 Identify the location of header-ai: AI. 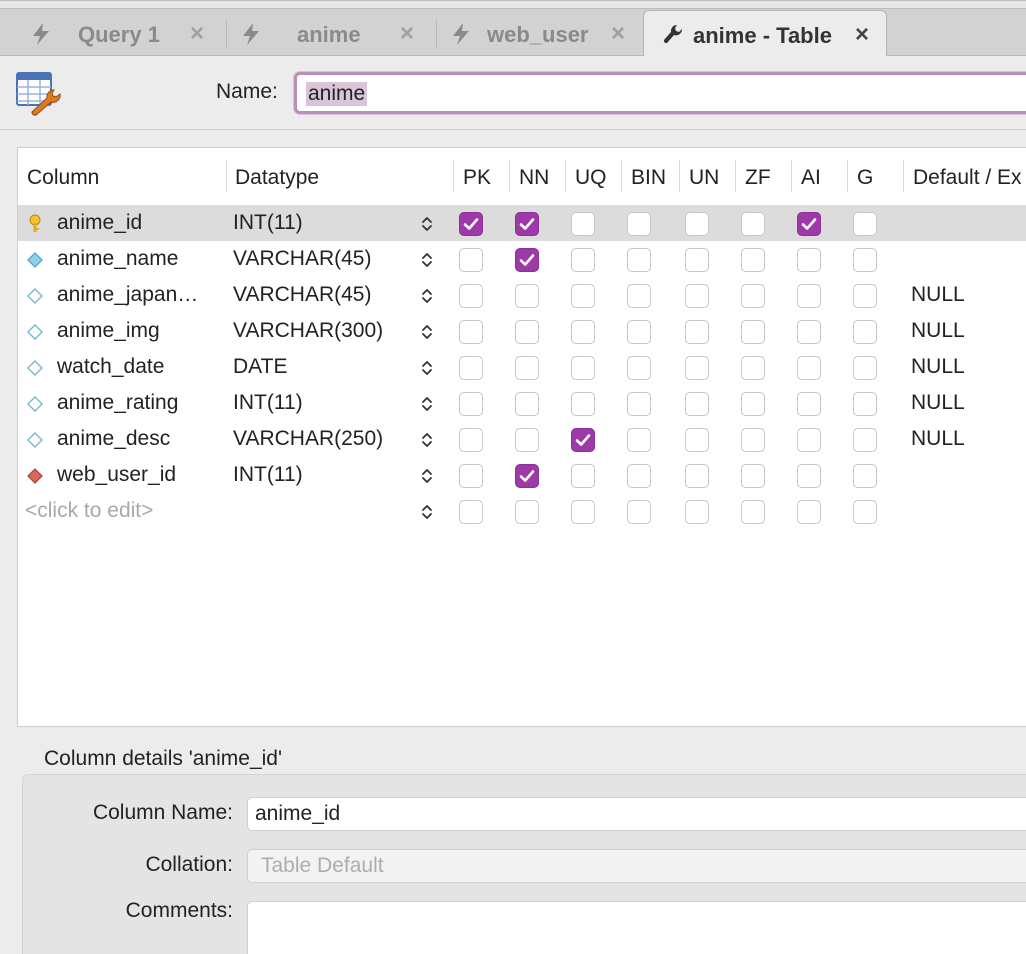
(811, 178).